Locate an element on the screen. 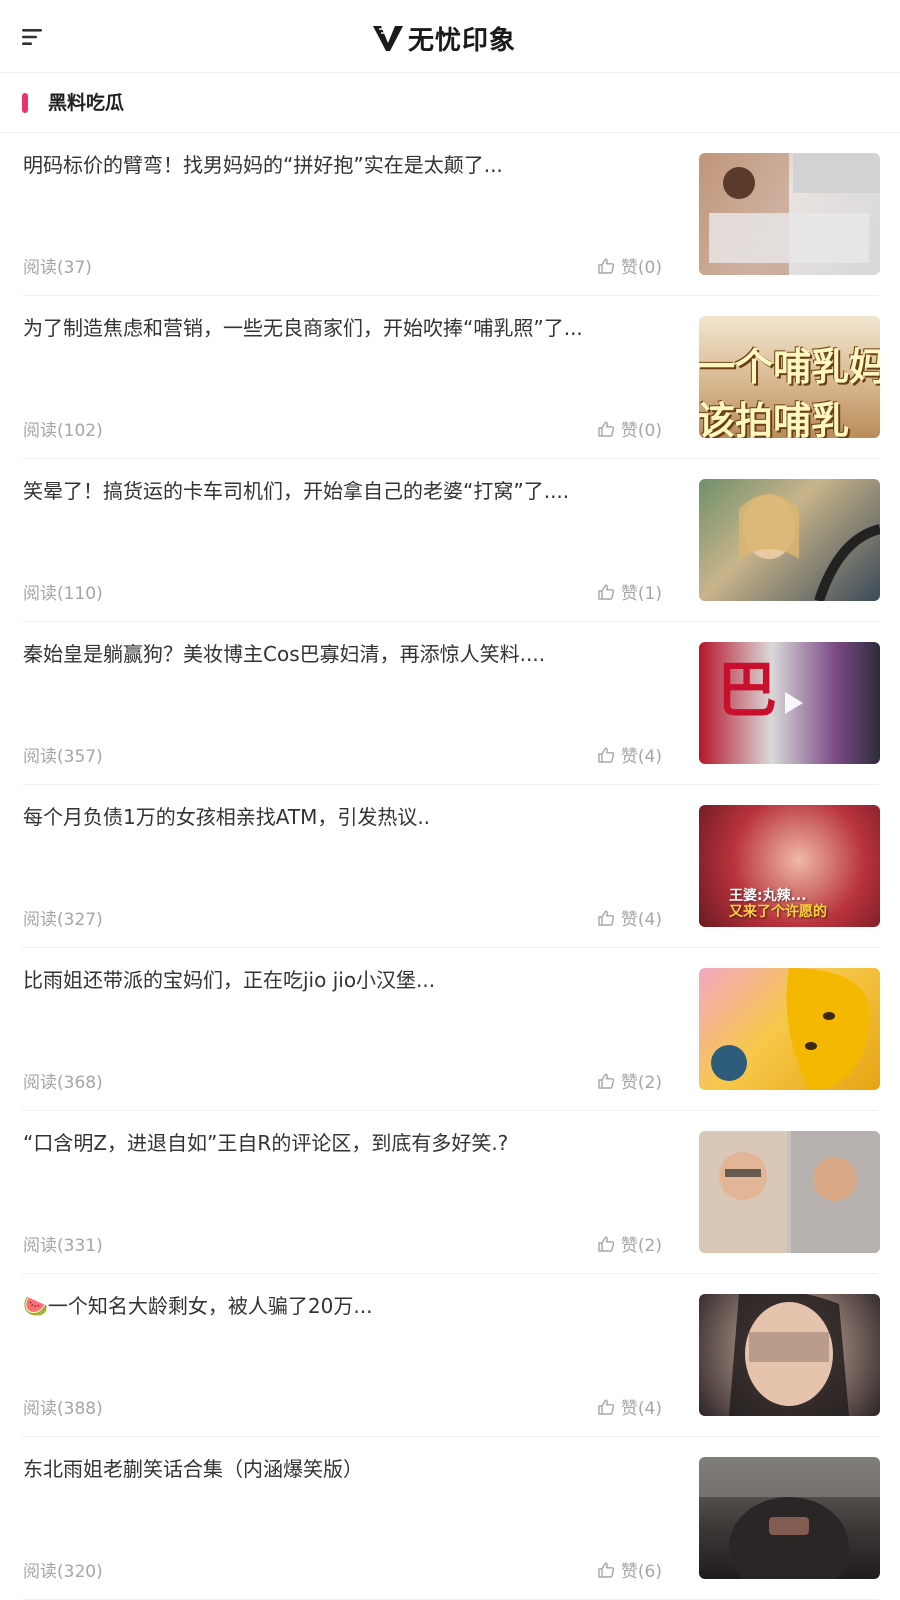  driver-photo-image is located at coordinates (809, 547).